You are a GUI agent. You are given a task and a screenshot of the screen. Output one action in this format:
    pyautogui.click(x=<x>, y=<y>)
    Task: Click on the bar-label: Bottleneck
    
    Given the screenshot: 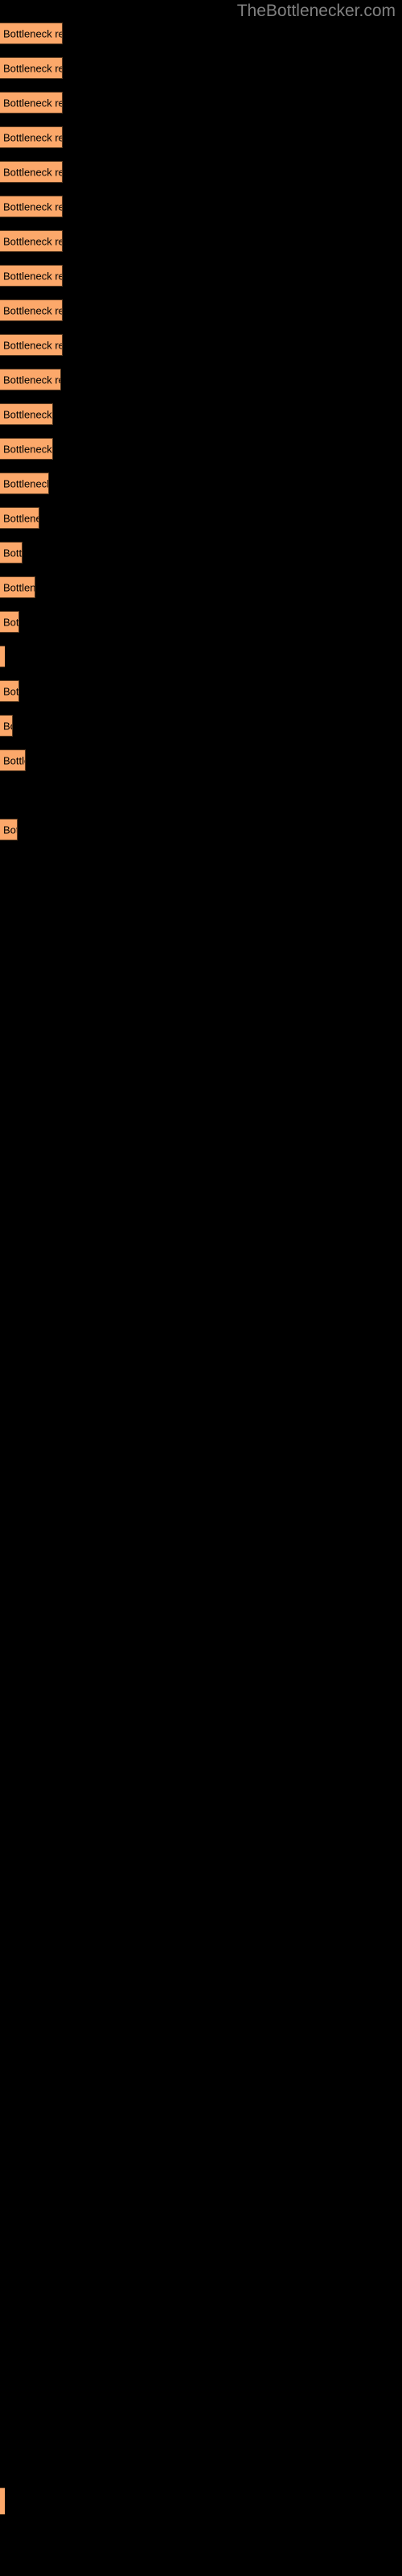 What is the action you would take?
    pyautogui.click(x=21, y=518)
    